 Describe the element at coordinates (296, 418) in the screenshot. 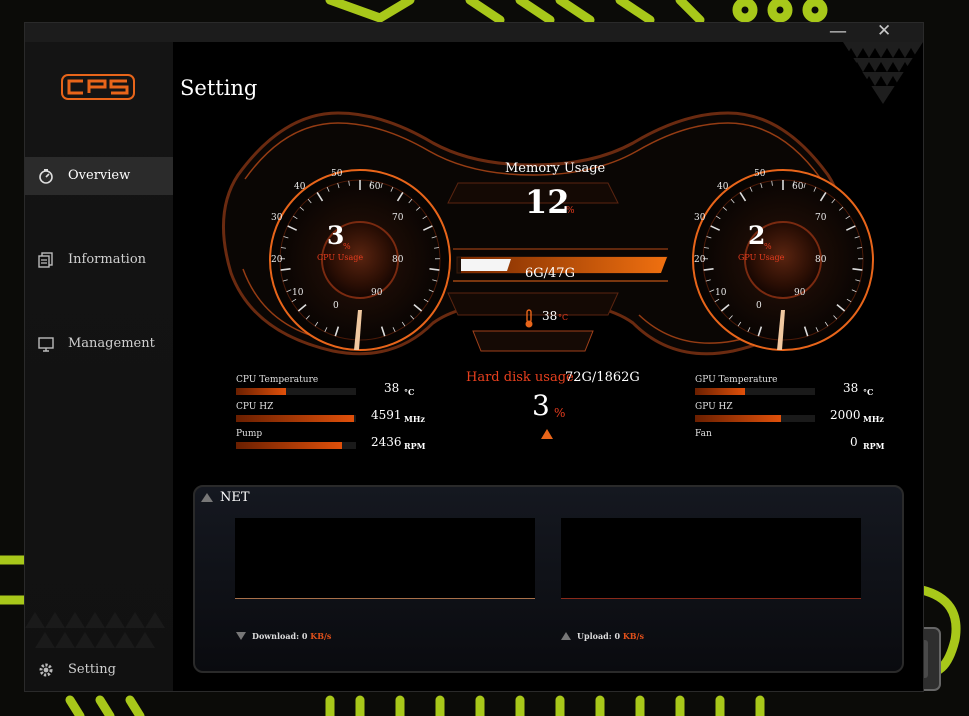

I see `cpu-hz-bar` at that location.